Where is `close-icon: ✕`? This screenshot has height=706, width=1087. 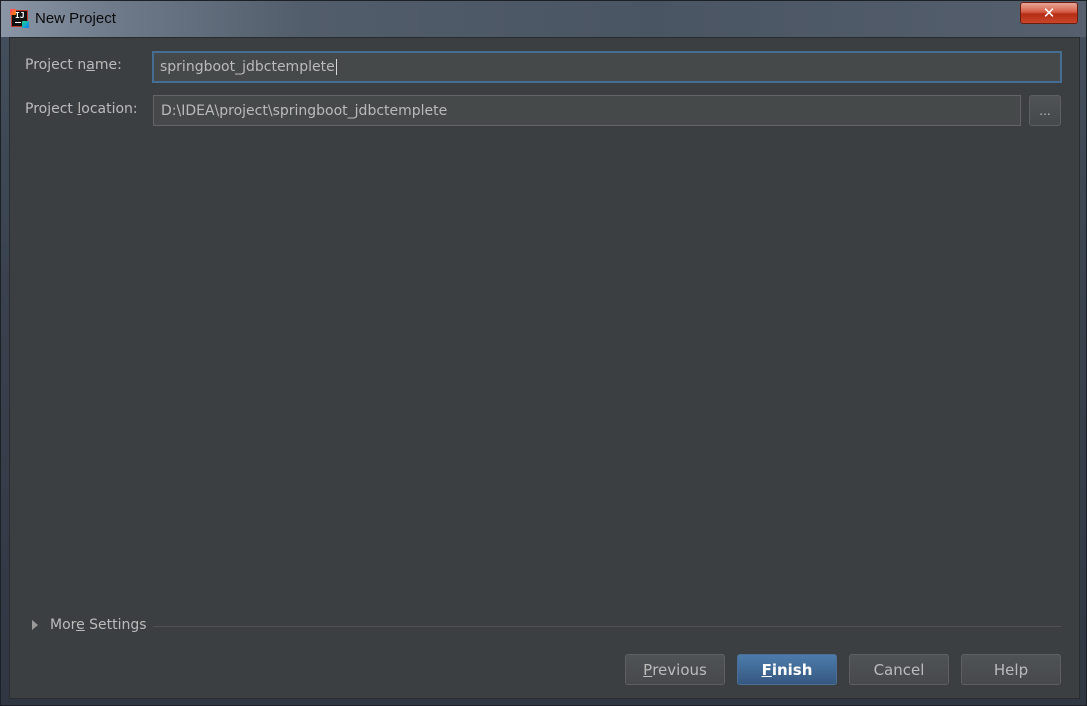
close-icon: ✕ is located at coordinates (1049, 12).